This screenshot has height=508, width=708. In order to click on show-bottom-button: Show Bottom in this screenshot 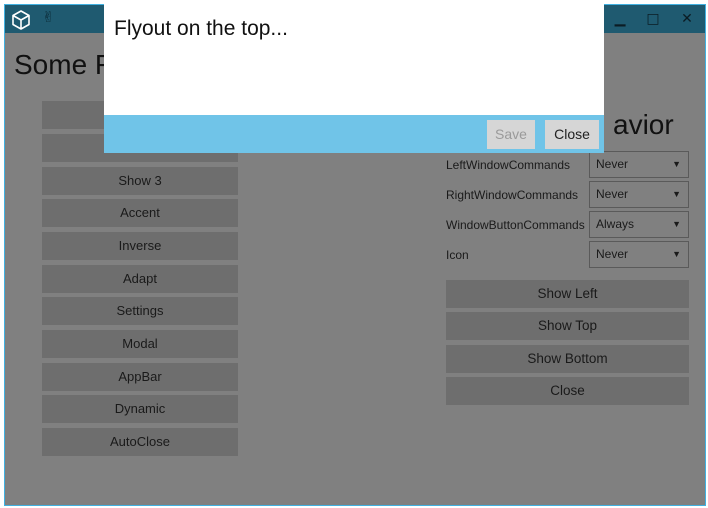, I will do `click(567, 359)`.